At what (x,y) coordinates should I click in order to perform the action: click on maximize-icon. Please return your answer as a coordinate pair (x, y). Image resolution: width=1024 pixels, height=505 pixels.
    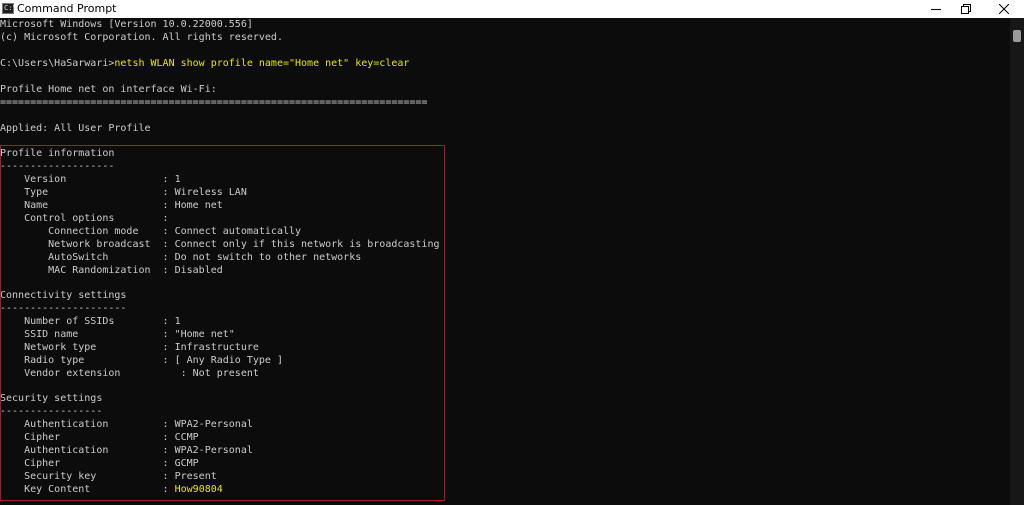
    Looking at the image, I should click on (966, 9).